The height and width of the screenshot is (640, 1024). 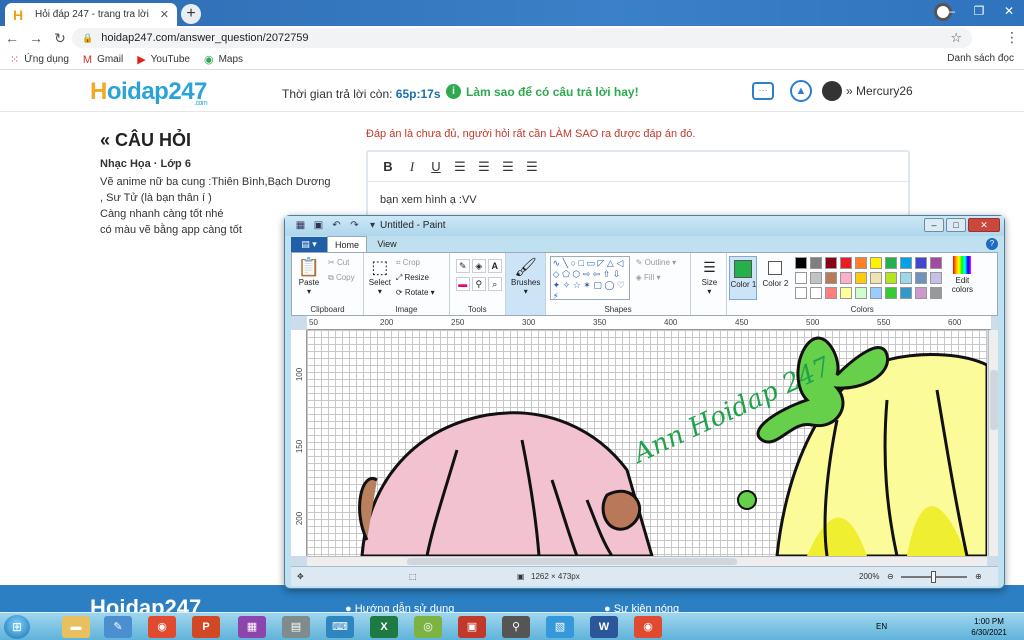 I want to click on browser-tab: H Hỏi đáp 247 - trang tra lời ✕, so click(x=91, y=14).